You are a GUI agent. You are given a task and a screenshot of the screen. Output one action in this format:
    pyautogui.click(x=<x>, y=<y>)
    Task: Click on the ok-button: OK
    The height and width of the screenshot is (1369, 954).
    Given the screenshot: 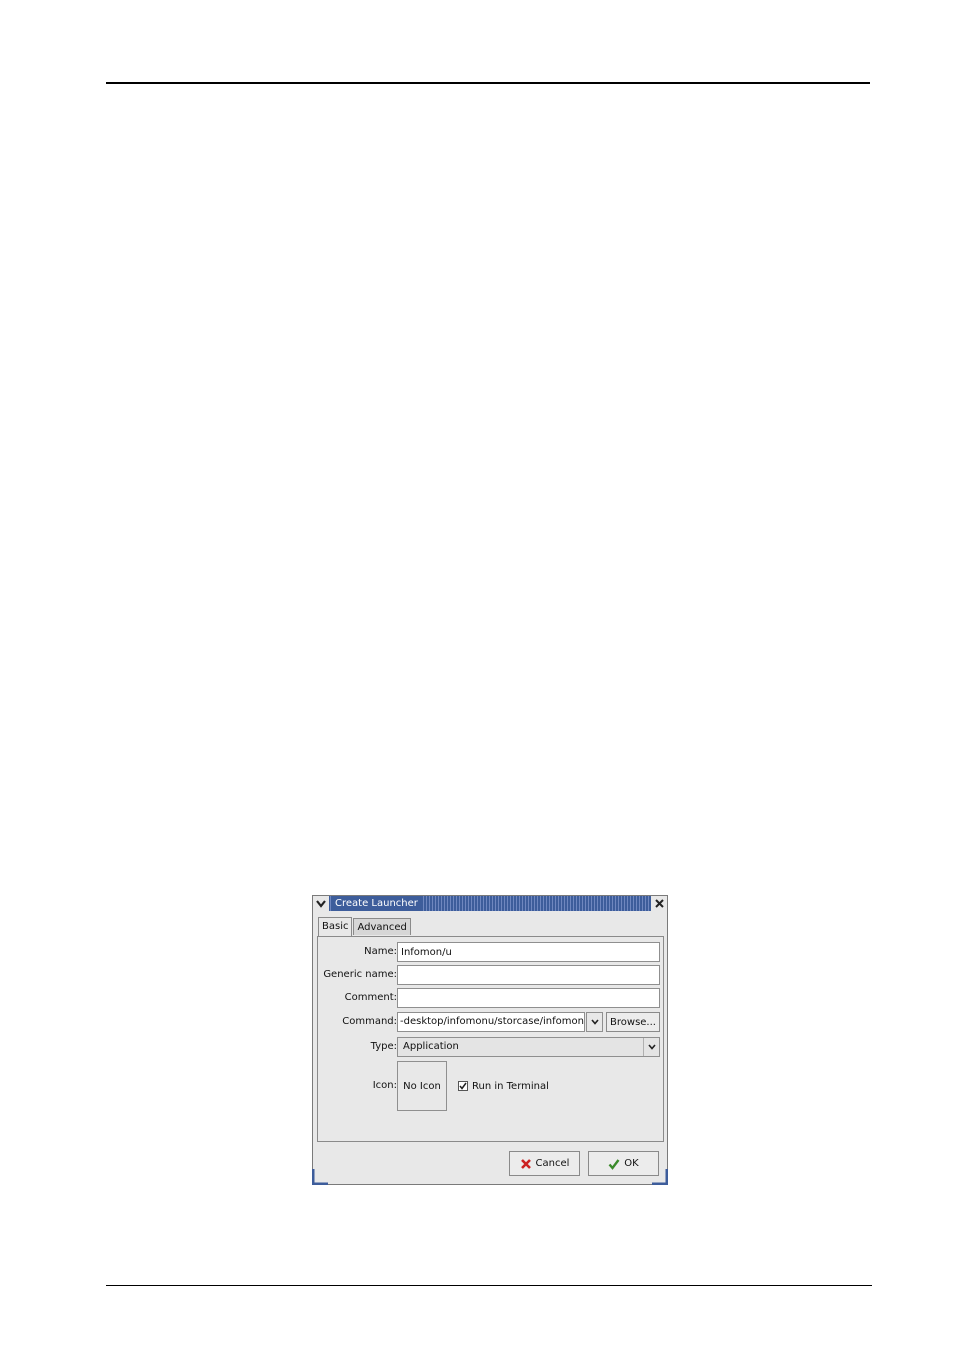 What is the action you would take?
    pyautogui.click(x=623, y=1163)
    